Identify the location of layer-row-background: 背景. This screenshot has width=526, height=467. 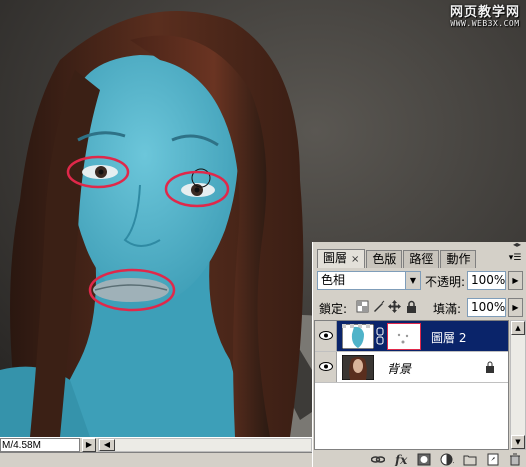
(411, 367).